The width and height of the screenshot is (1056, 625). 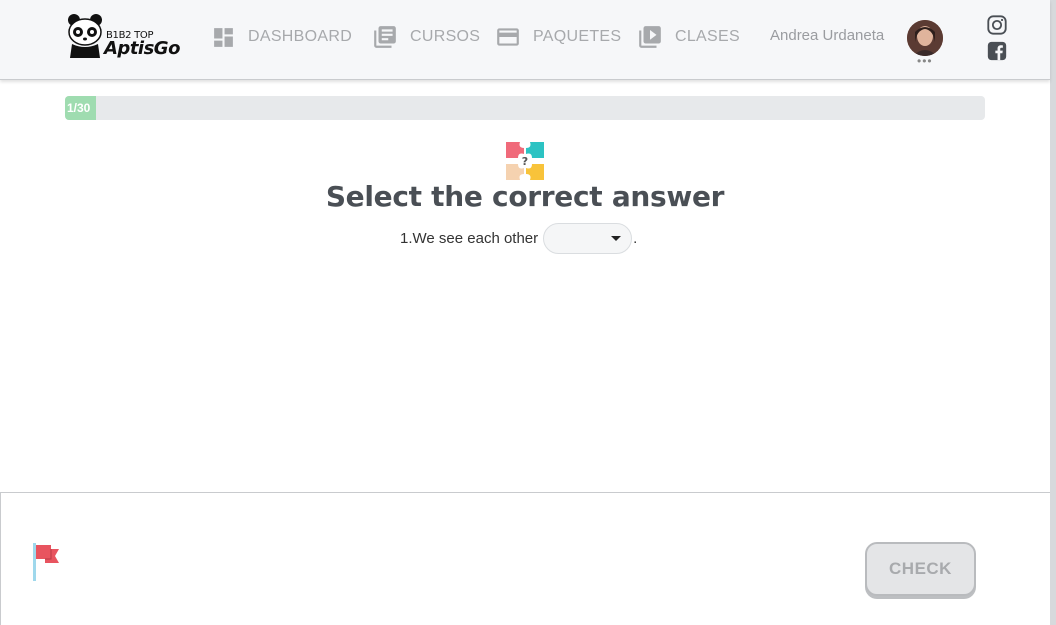 What do you see at coordinates (925, 61) in the screenshot?
I see `user-menu-dots: •••` at bounding box center [925, 61].